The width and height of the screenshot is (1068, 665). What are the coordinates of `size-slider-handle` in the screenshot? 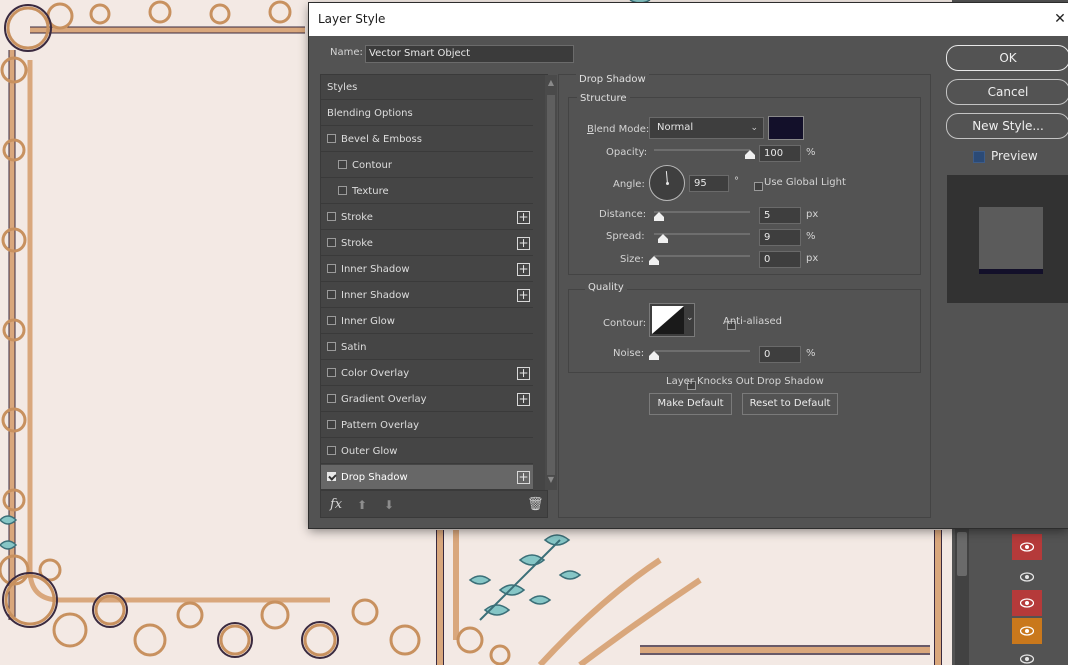 It's located at (654, 260).